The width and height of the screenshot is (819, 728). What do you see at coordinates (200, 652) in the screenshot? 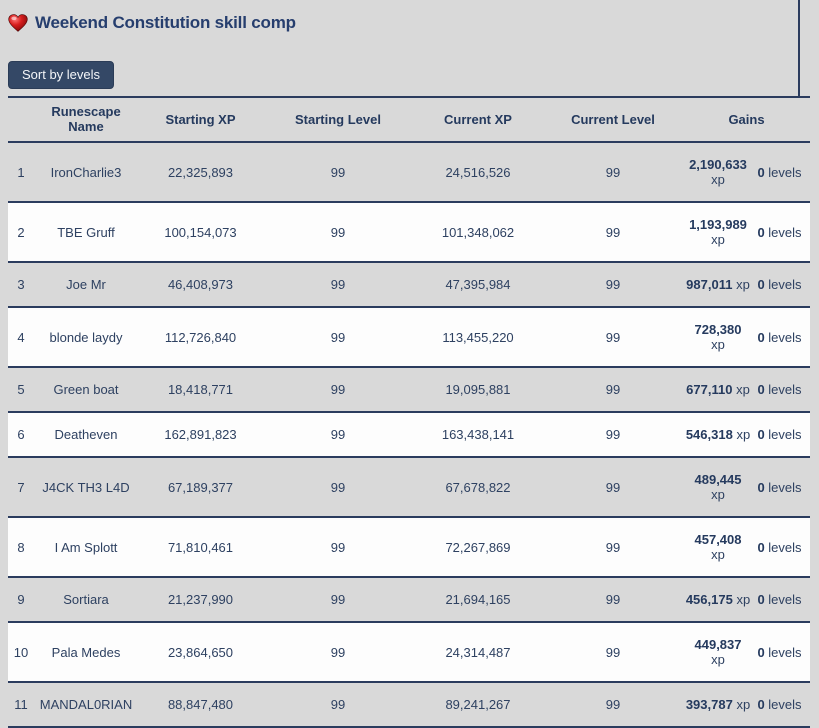
I see `starting-xp-cell: 23,864,650` at bounding box center [200, 652].